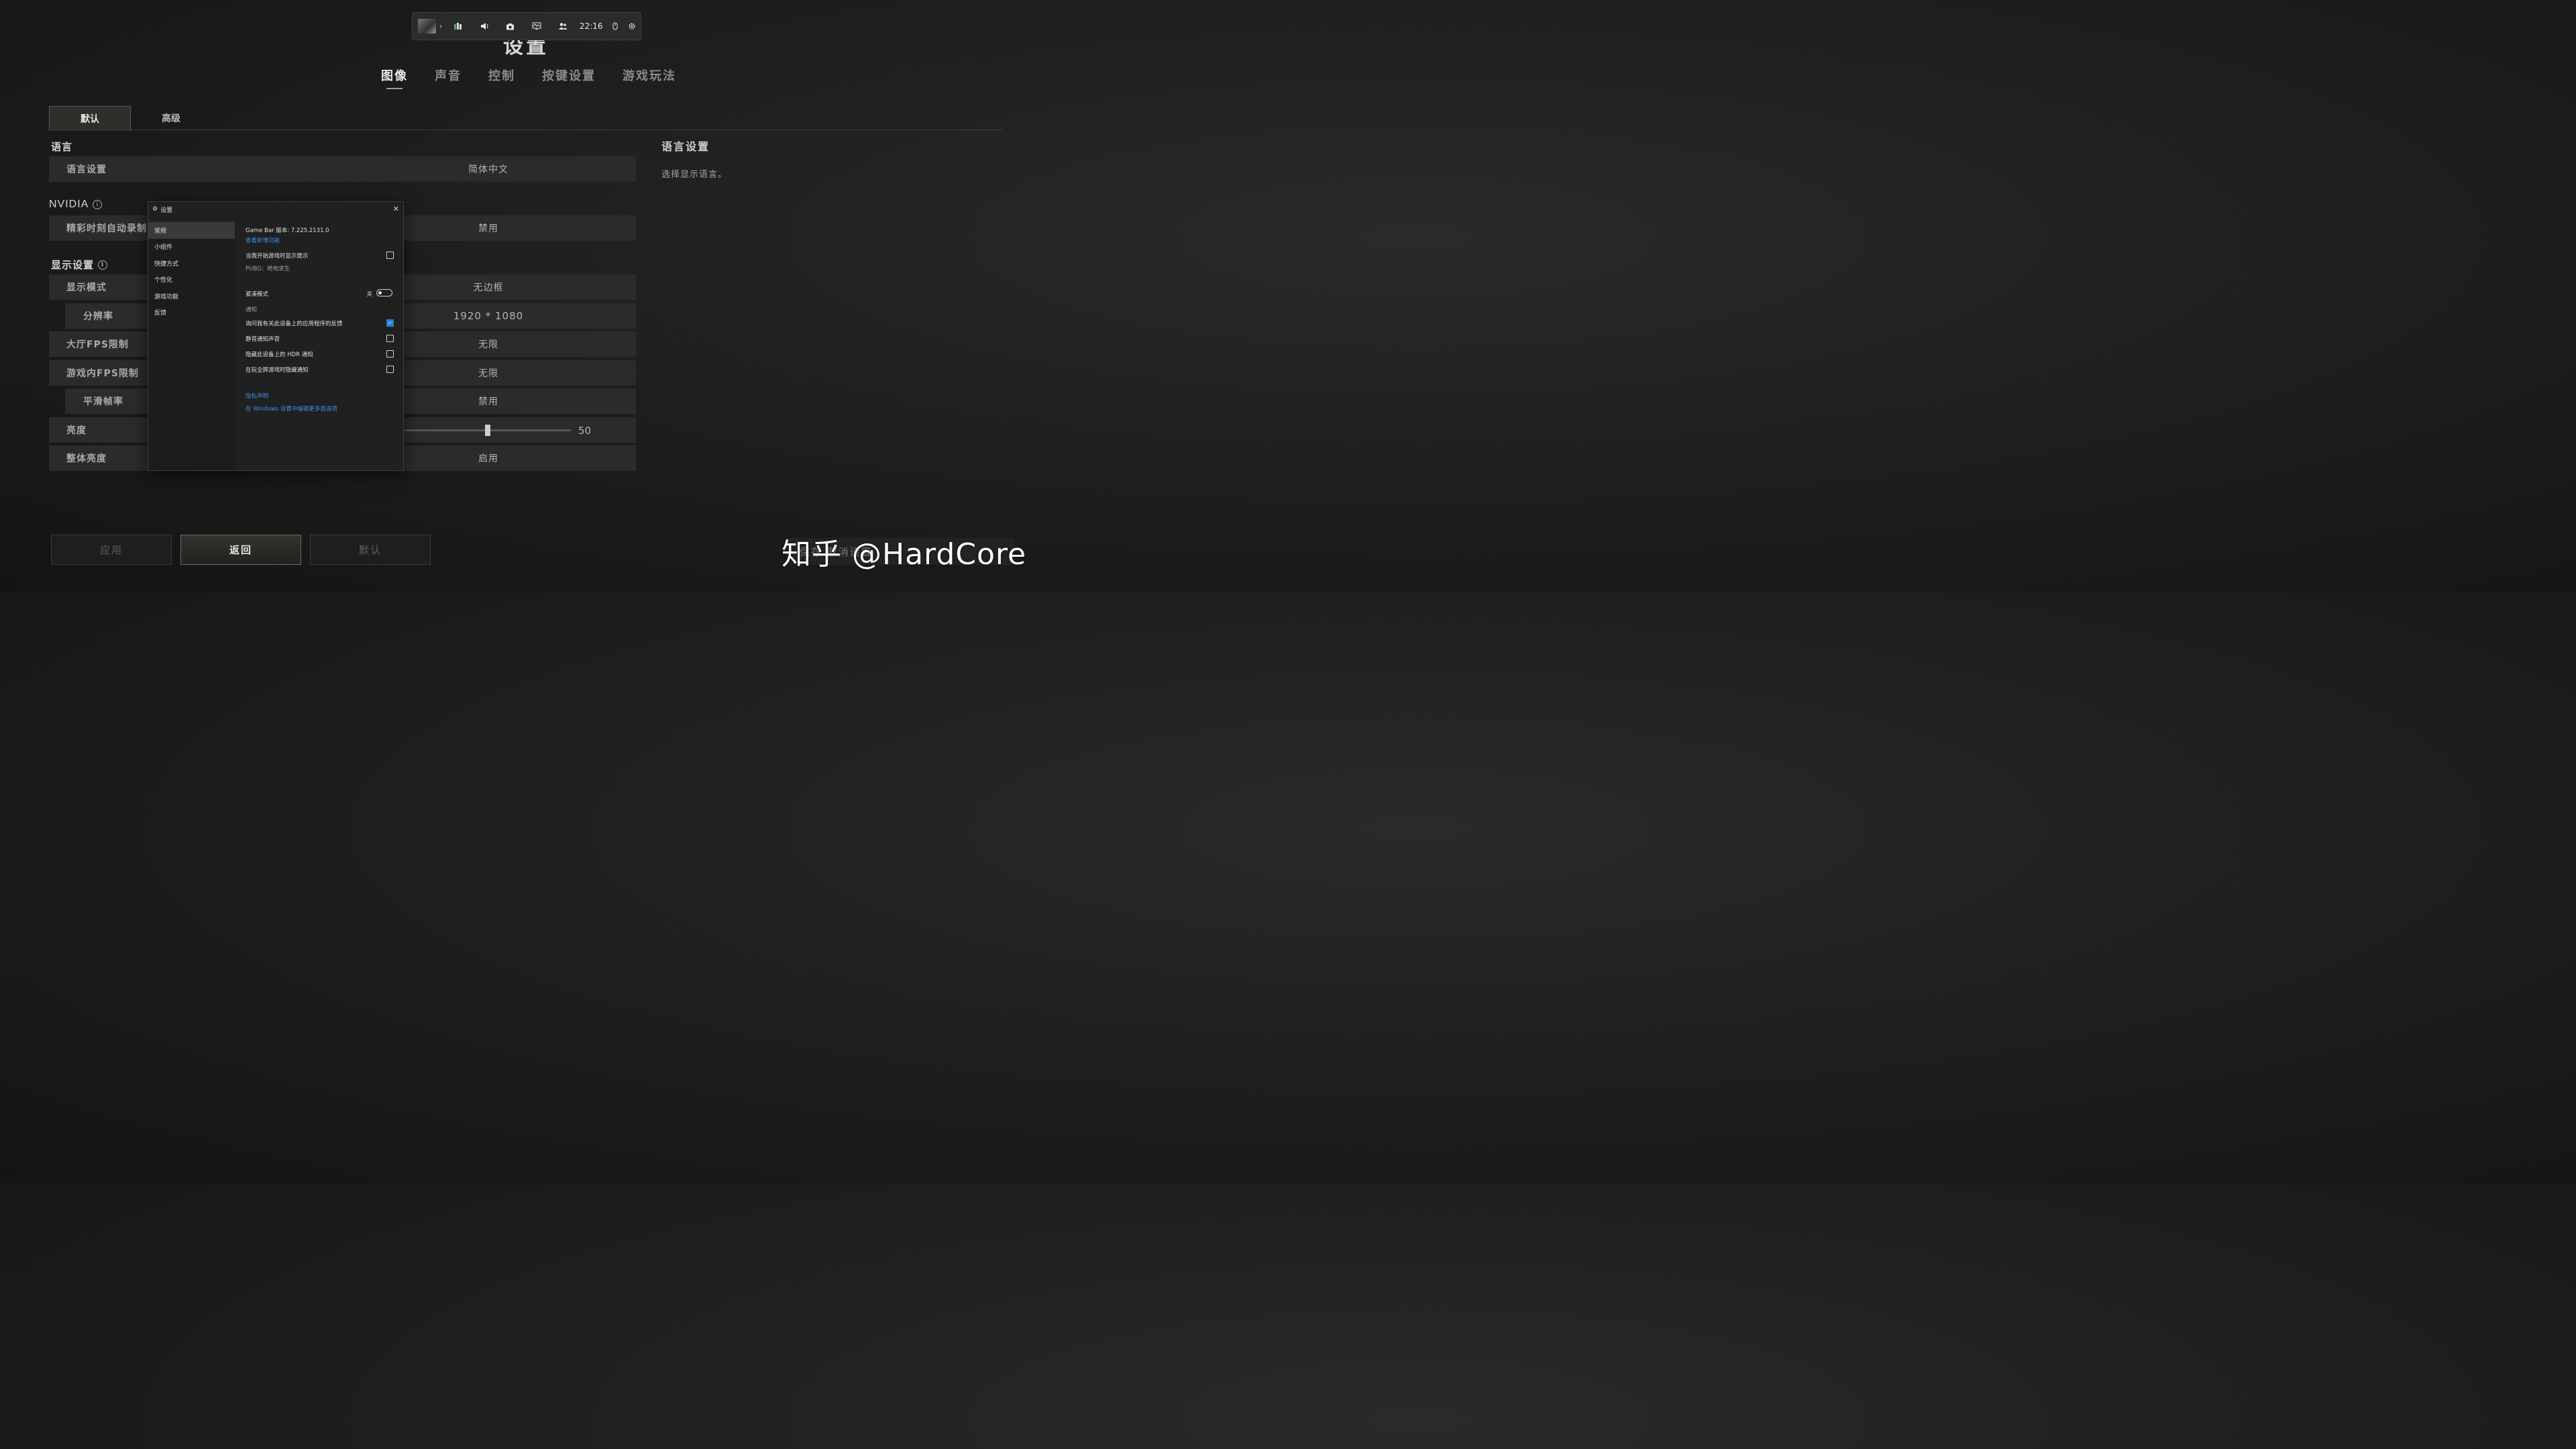 Image resolution: width=2576 pixels, height=1449 pixels. I want to click on game-bar: › 22:16, so click(526, 26).